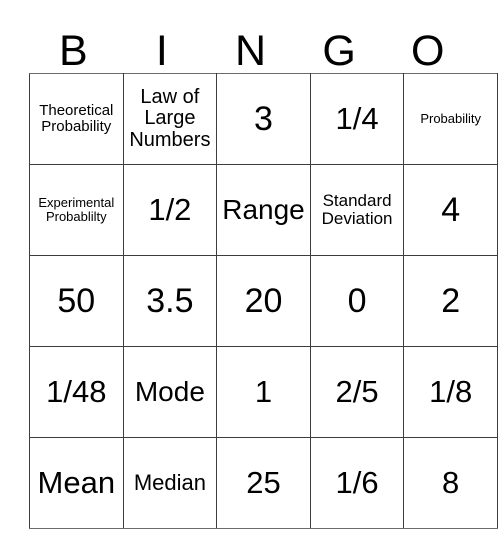 The image size is (500, 544). I want to click on bingo-cell-label: Median, so click(169, 483).